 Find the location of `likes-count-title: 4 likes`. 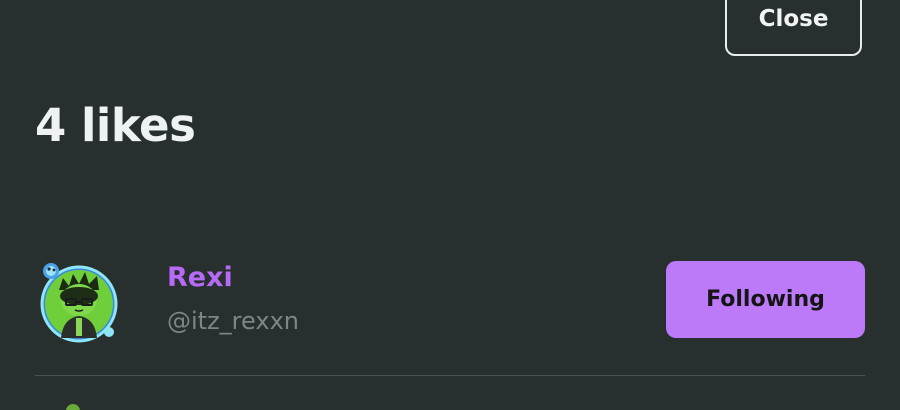

likes-count-title: 4 likes is located at coordinates (115, 125).